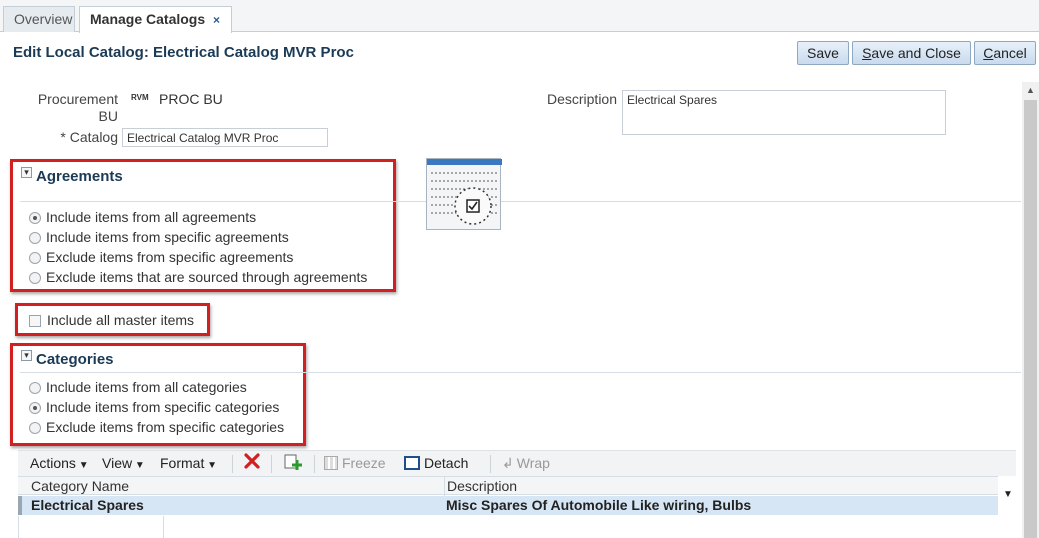 The image size is (1039, 538). What do you see at coordinates (581, 99) in the screenshot?
I see `description-label: Description` at bounding box center [581, 99].